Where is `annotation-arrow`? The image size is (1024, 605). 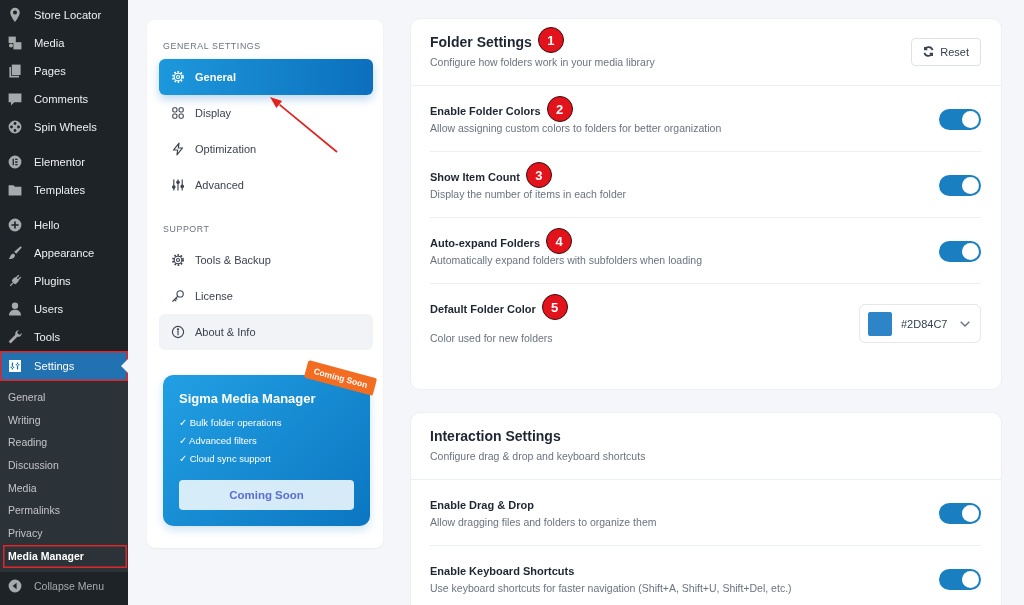
annotation-arrow is located at coordinates (303, 124).